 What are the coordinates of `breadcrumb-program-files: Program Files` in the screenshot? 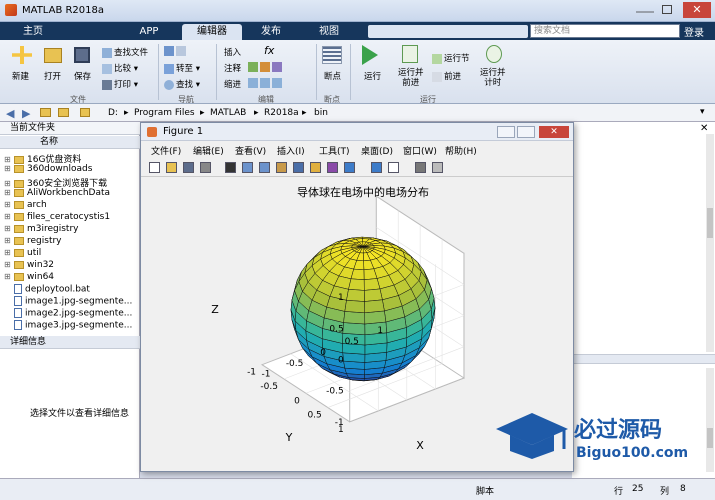 It's located at (164, 113).